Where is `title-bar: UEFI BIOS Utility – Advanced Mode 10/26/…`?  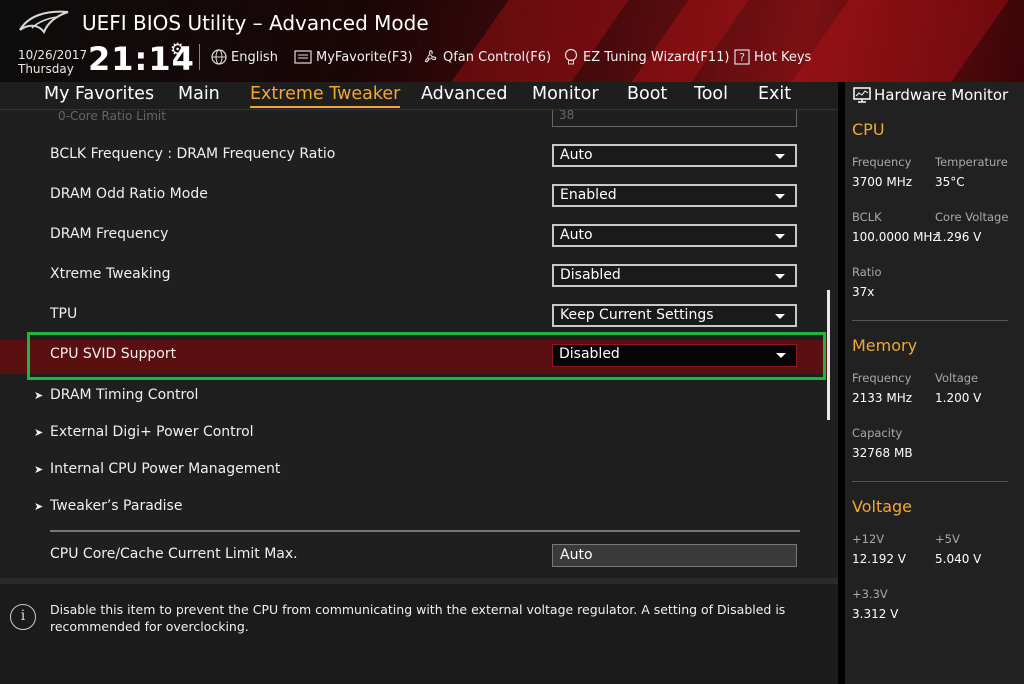
title-bar: UEFI BIOS Utility – Advanced Mode 10/26/… is located at coordinates (512, 41).